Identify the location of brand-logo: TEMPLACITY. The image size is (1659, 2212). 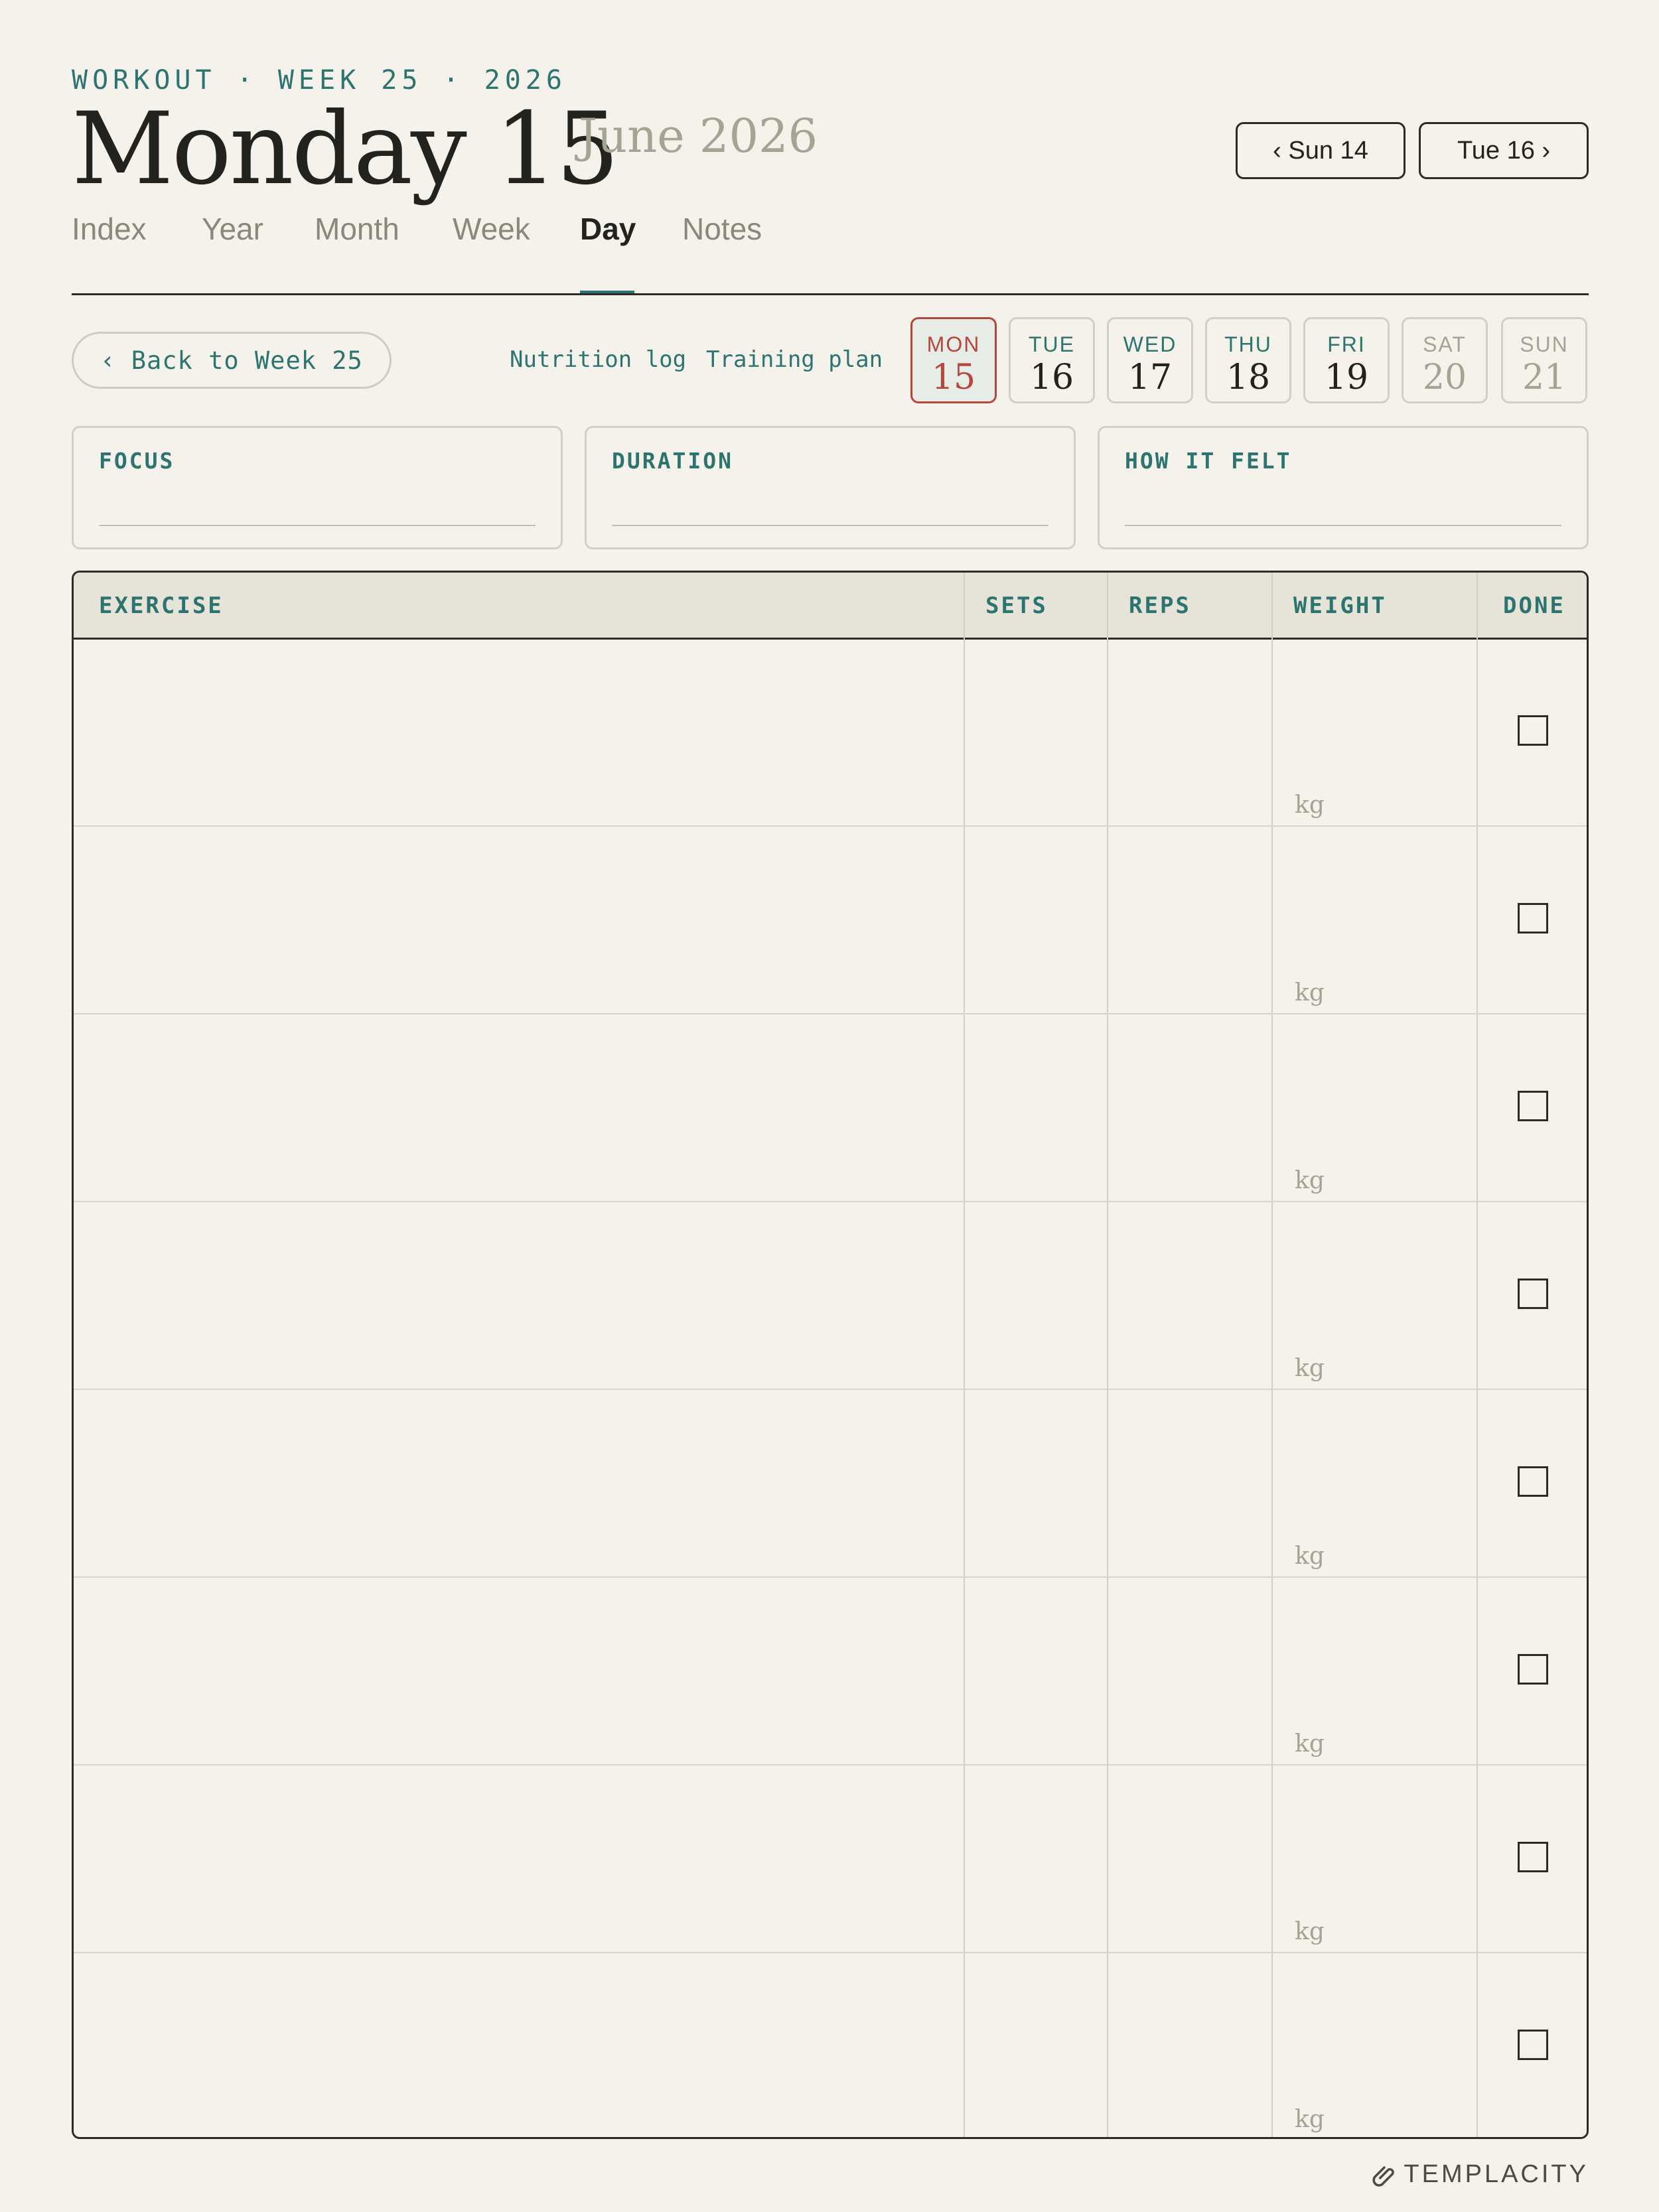
(1480, 2174).